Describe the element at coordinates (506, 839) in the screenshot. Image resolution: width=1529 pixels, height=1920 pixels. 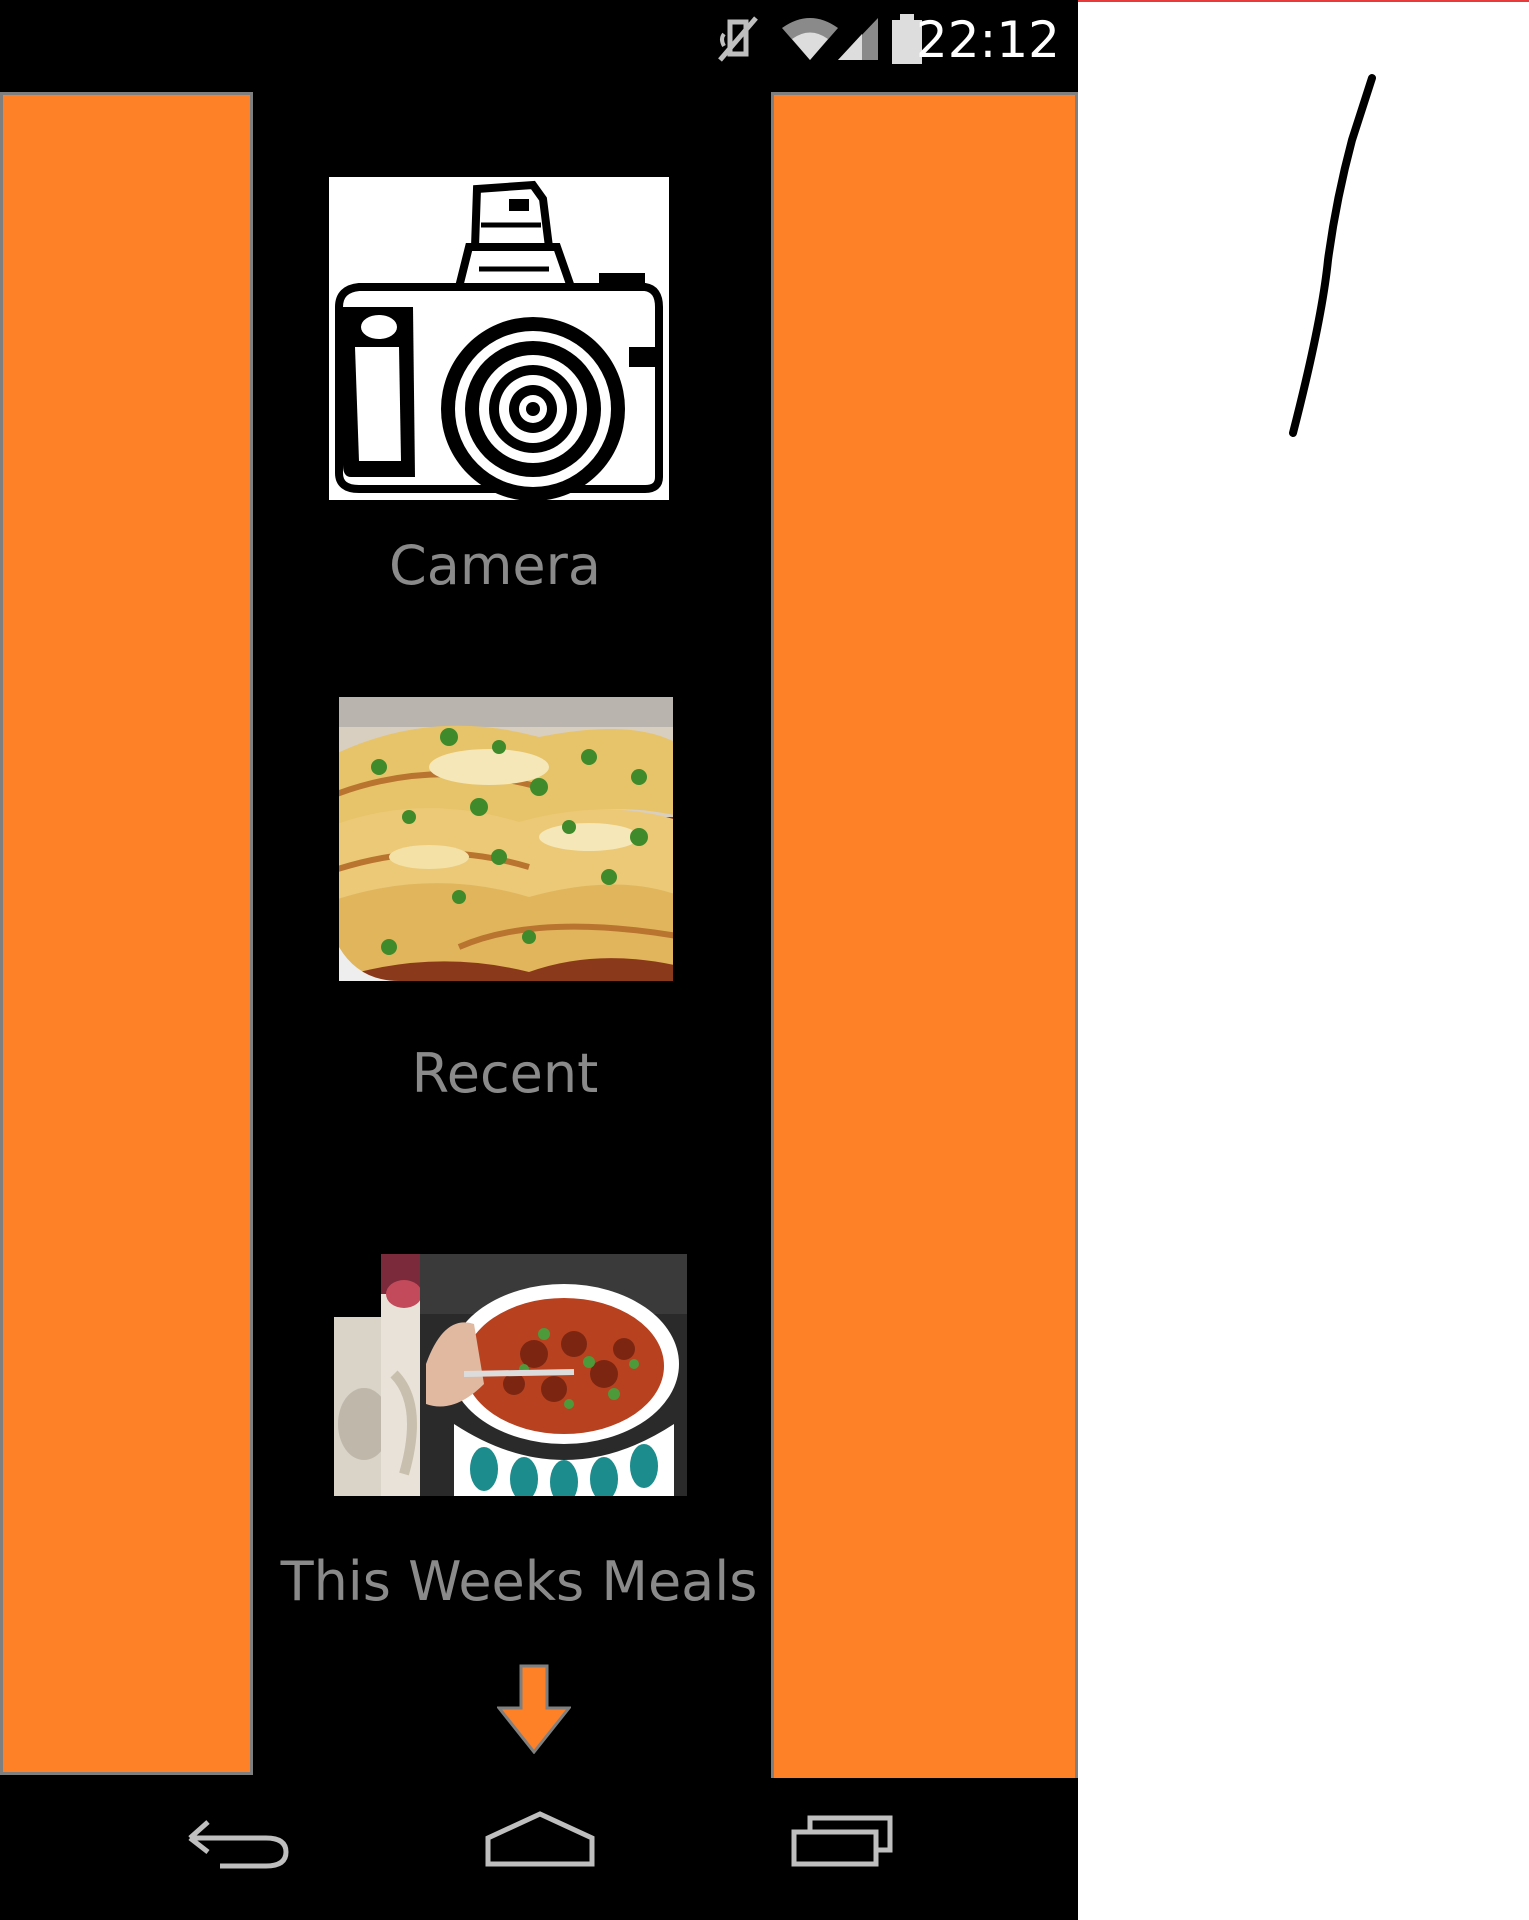
I see `enchiladas-photo` at that location.